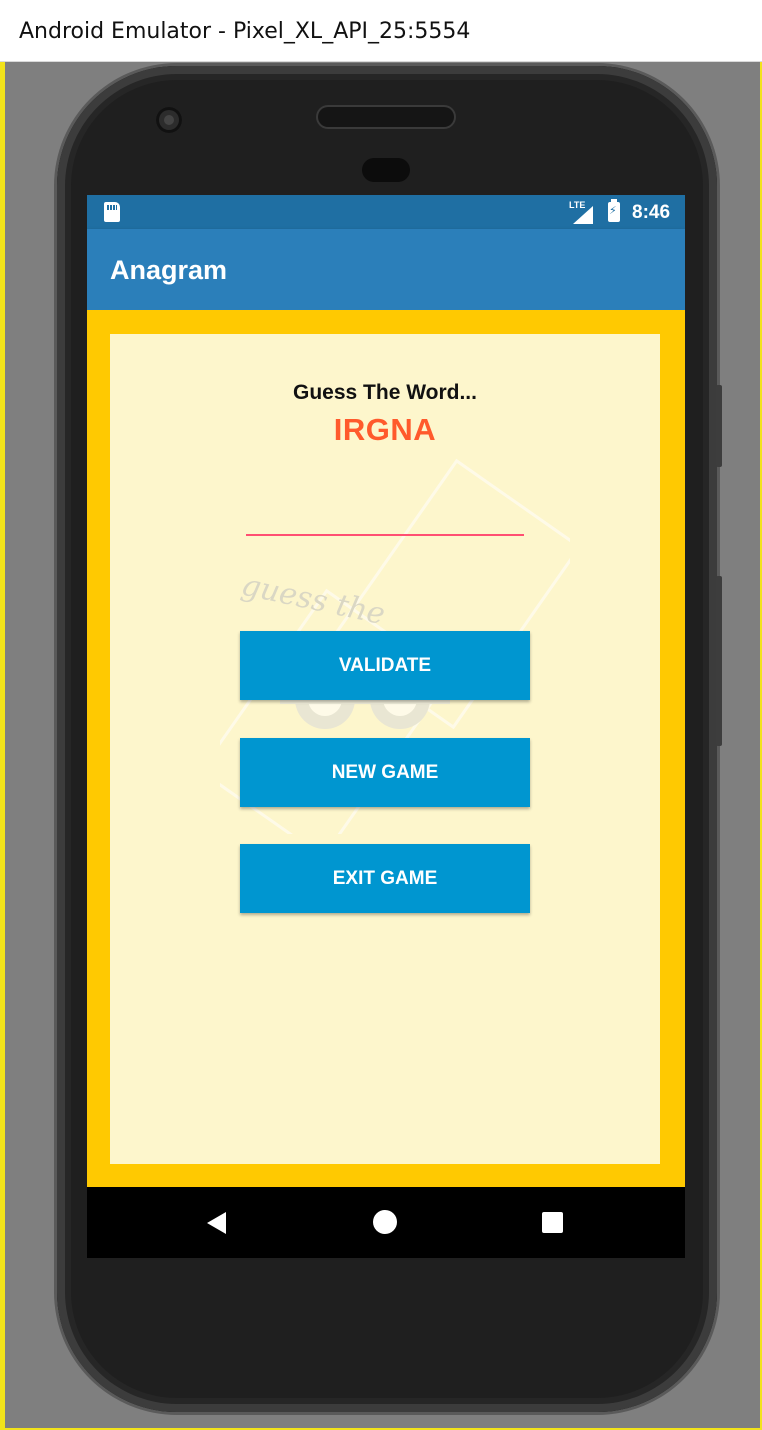 The width and height of the screenshot is (762, 1430). I want to click on volume-rocker, so click(719, 661).